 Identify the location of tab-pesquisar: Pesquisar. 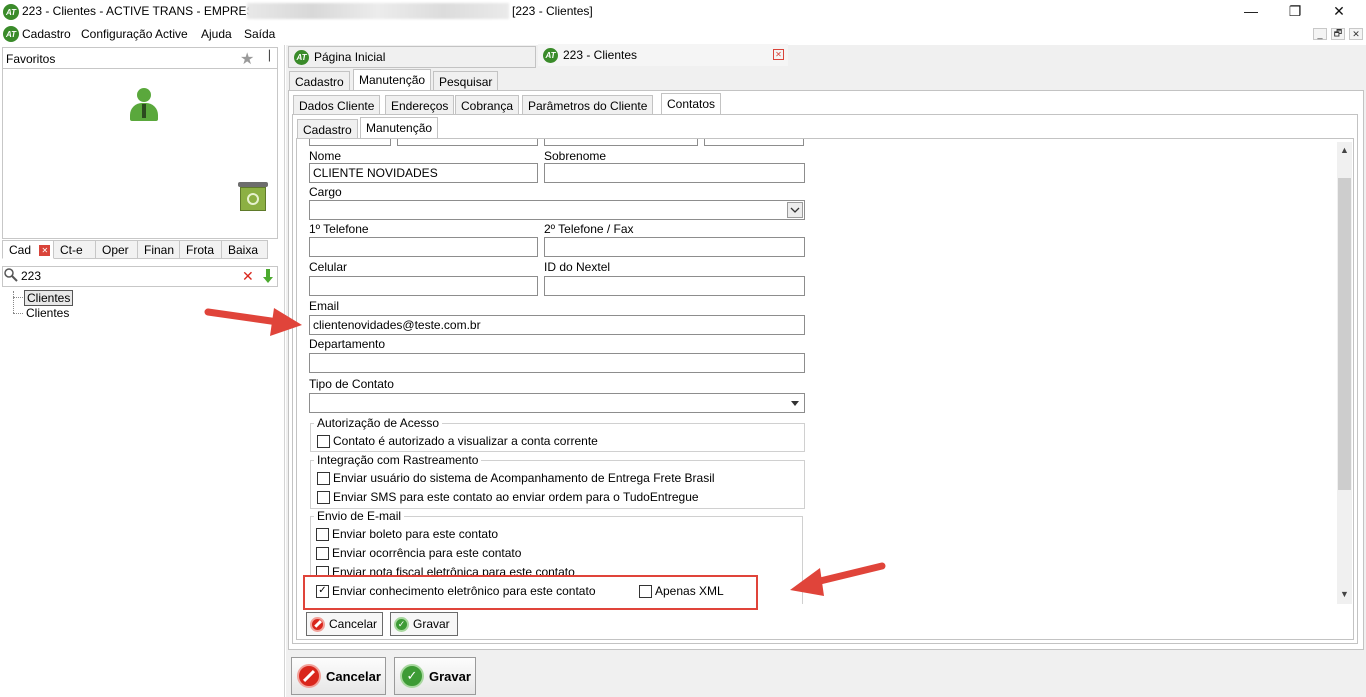
(466, 81).